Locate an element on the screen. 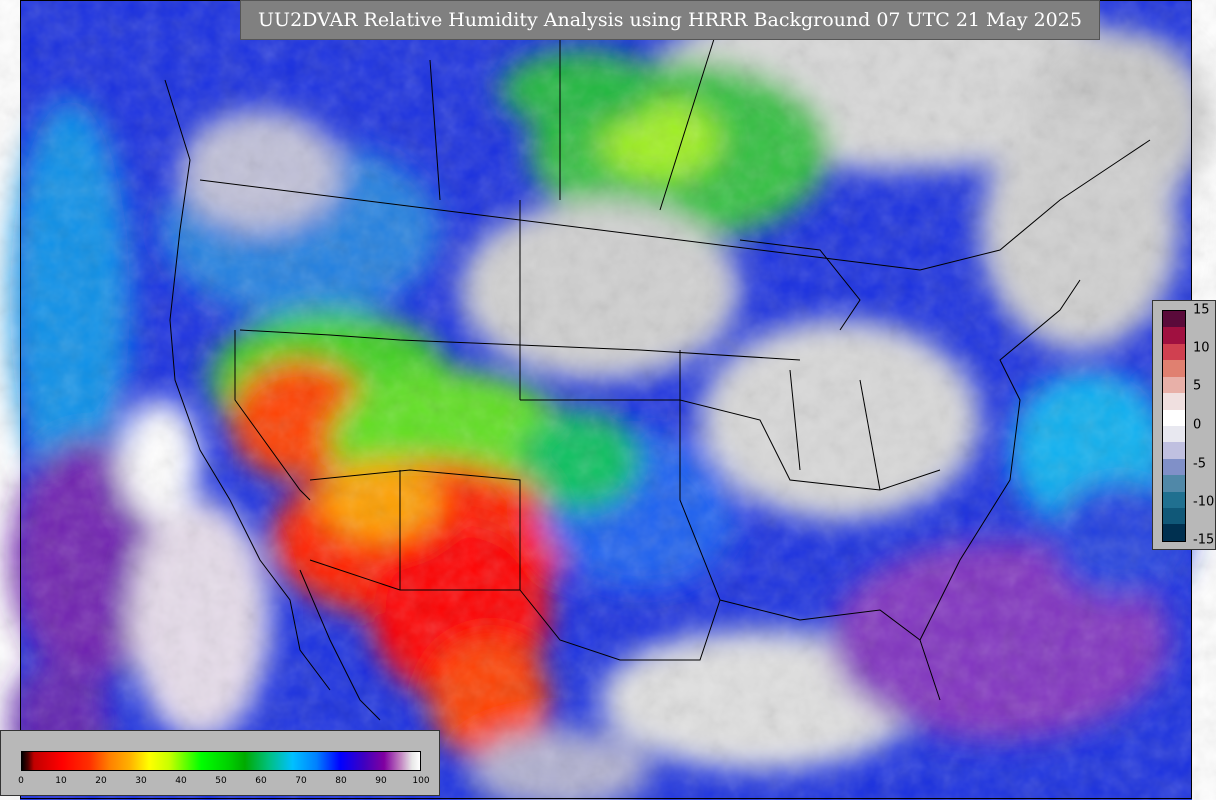 Image resolution: width=1216 pixels, height=800 pixels. difference-colorbar is located at coordinates (1174, 426).